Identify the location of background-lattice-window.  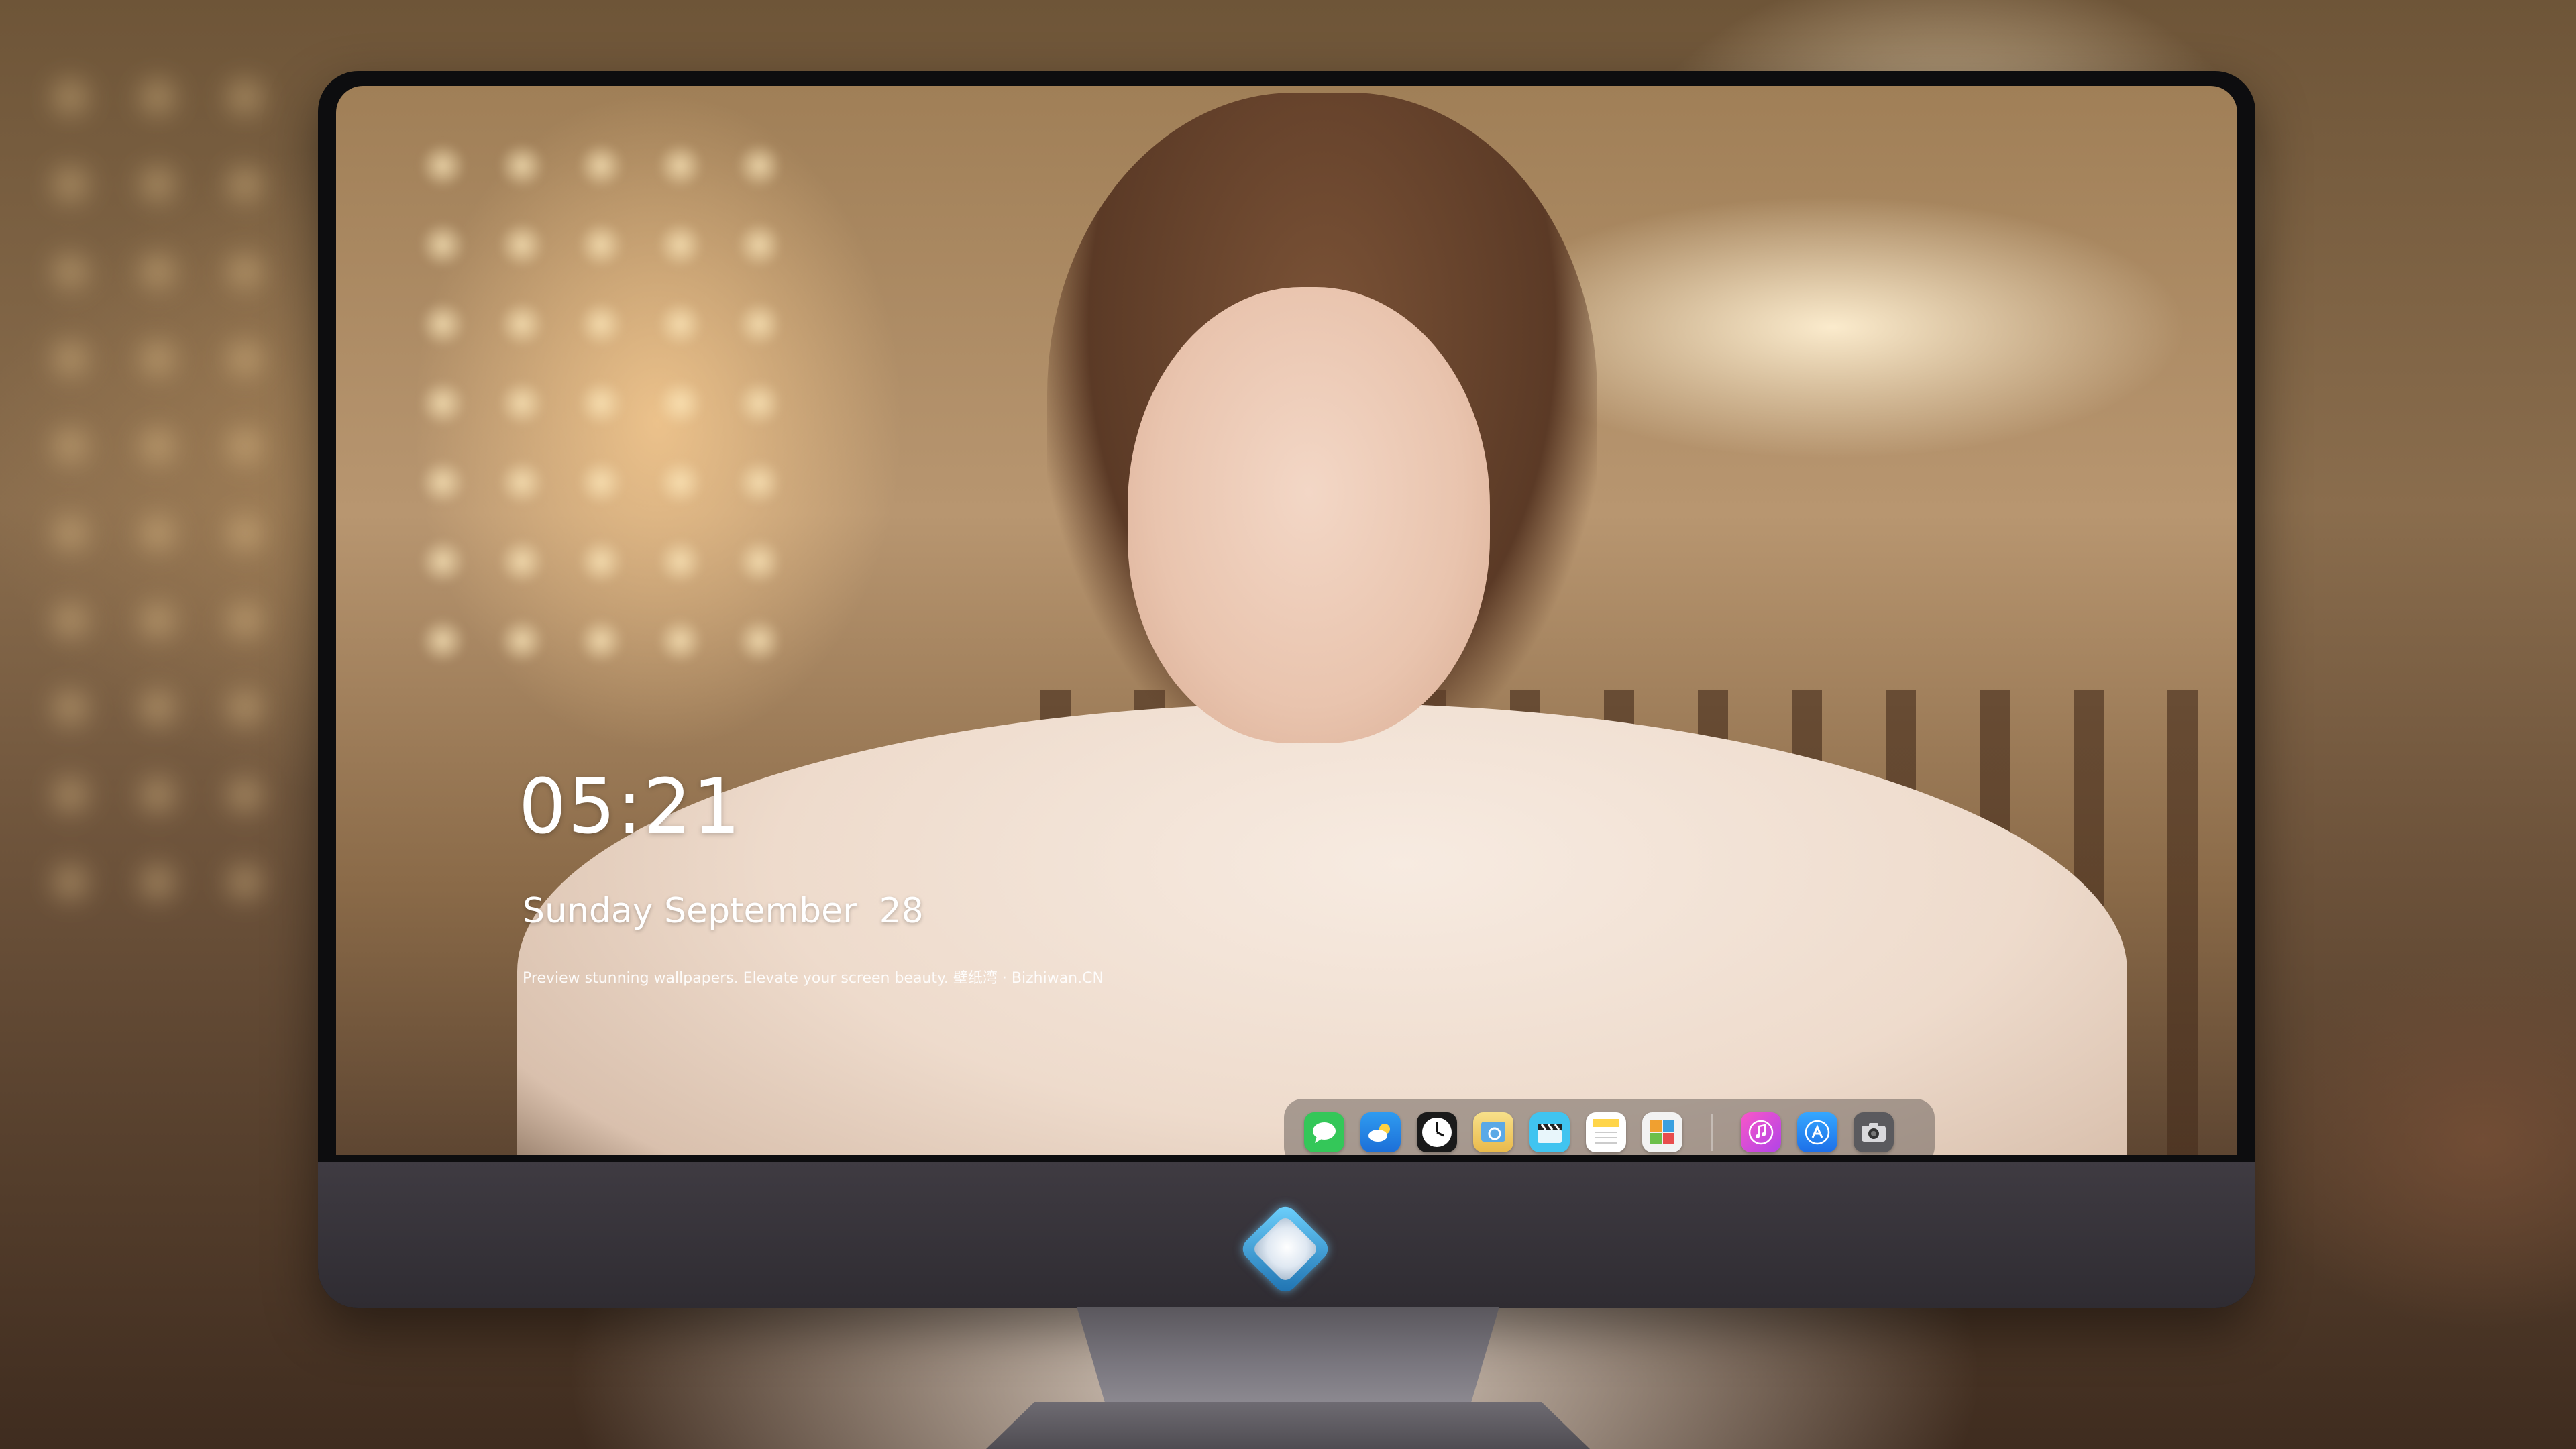
(168, 490).